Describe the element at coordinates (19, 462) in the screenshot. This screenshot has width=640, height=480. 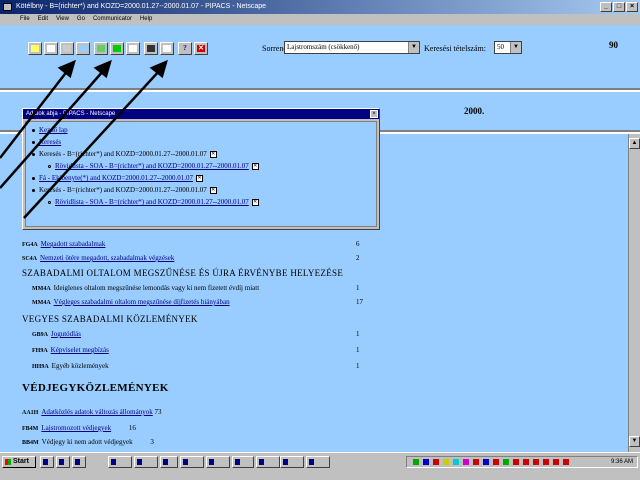
I see `start-button: Start` at that location.